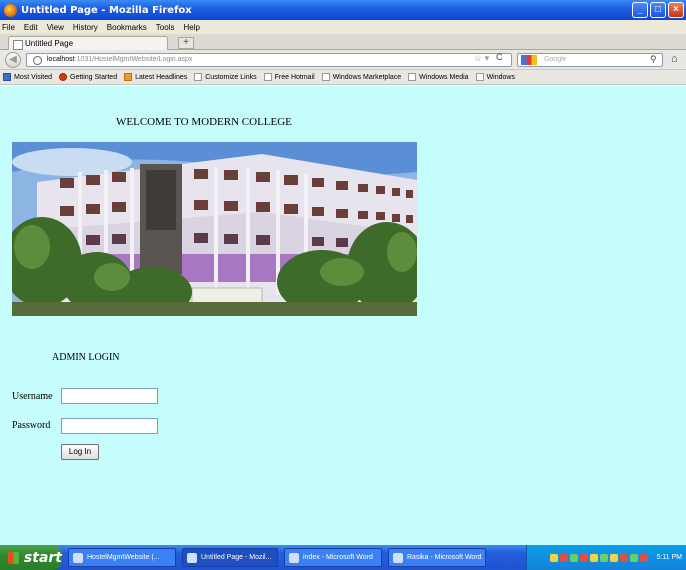  What do you see at coordinates (225, 77) in the screenshot?
I see `bookmark-customize-links: Customize Links` at bounding box center [225, 77].